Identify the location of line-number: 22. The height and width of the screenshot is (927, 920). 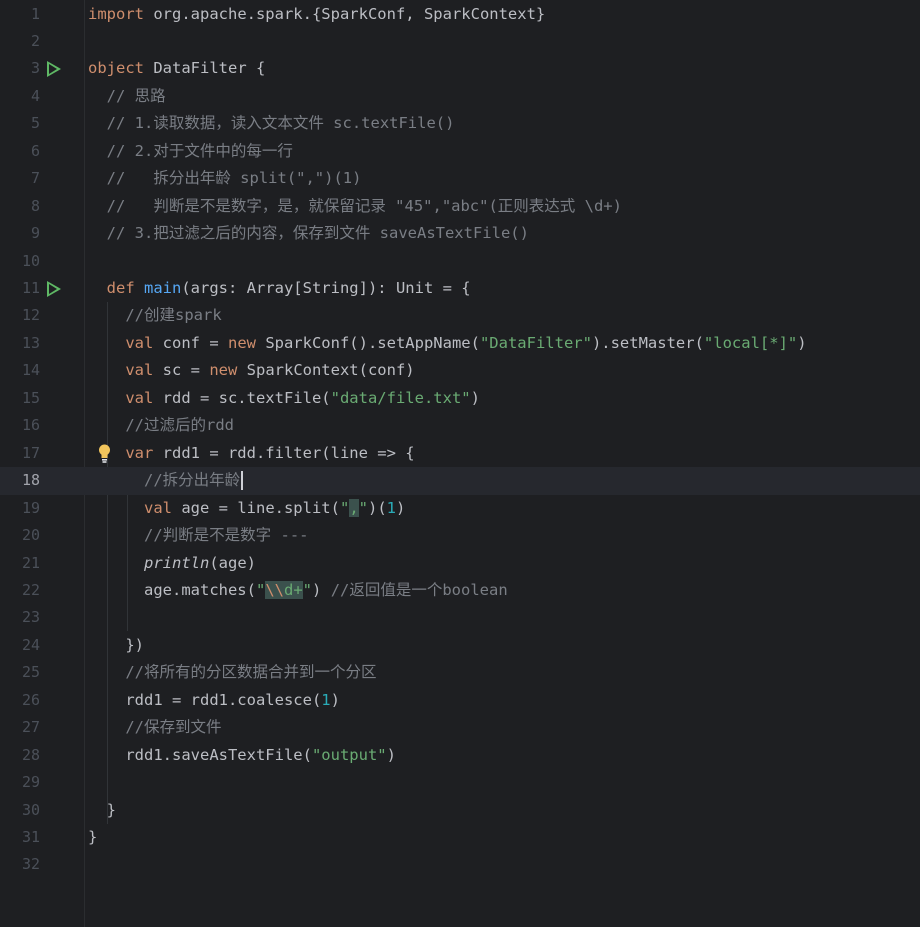
(30, 589).